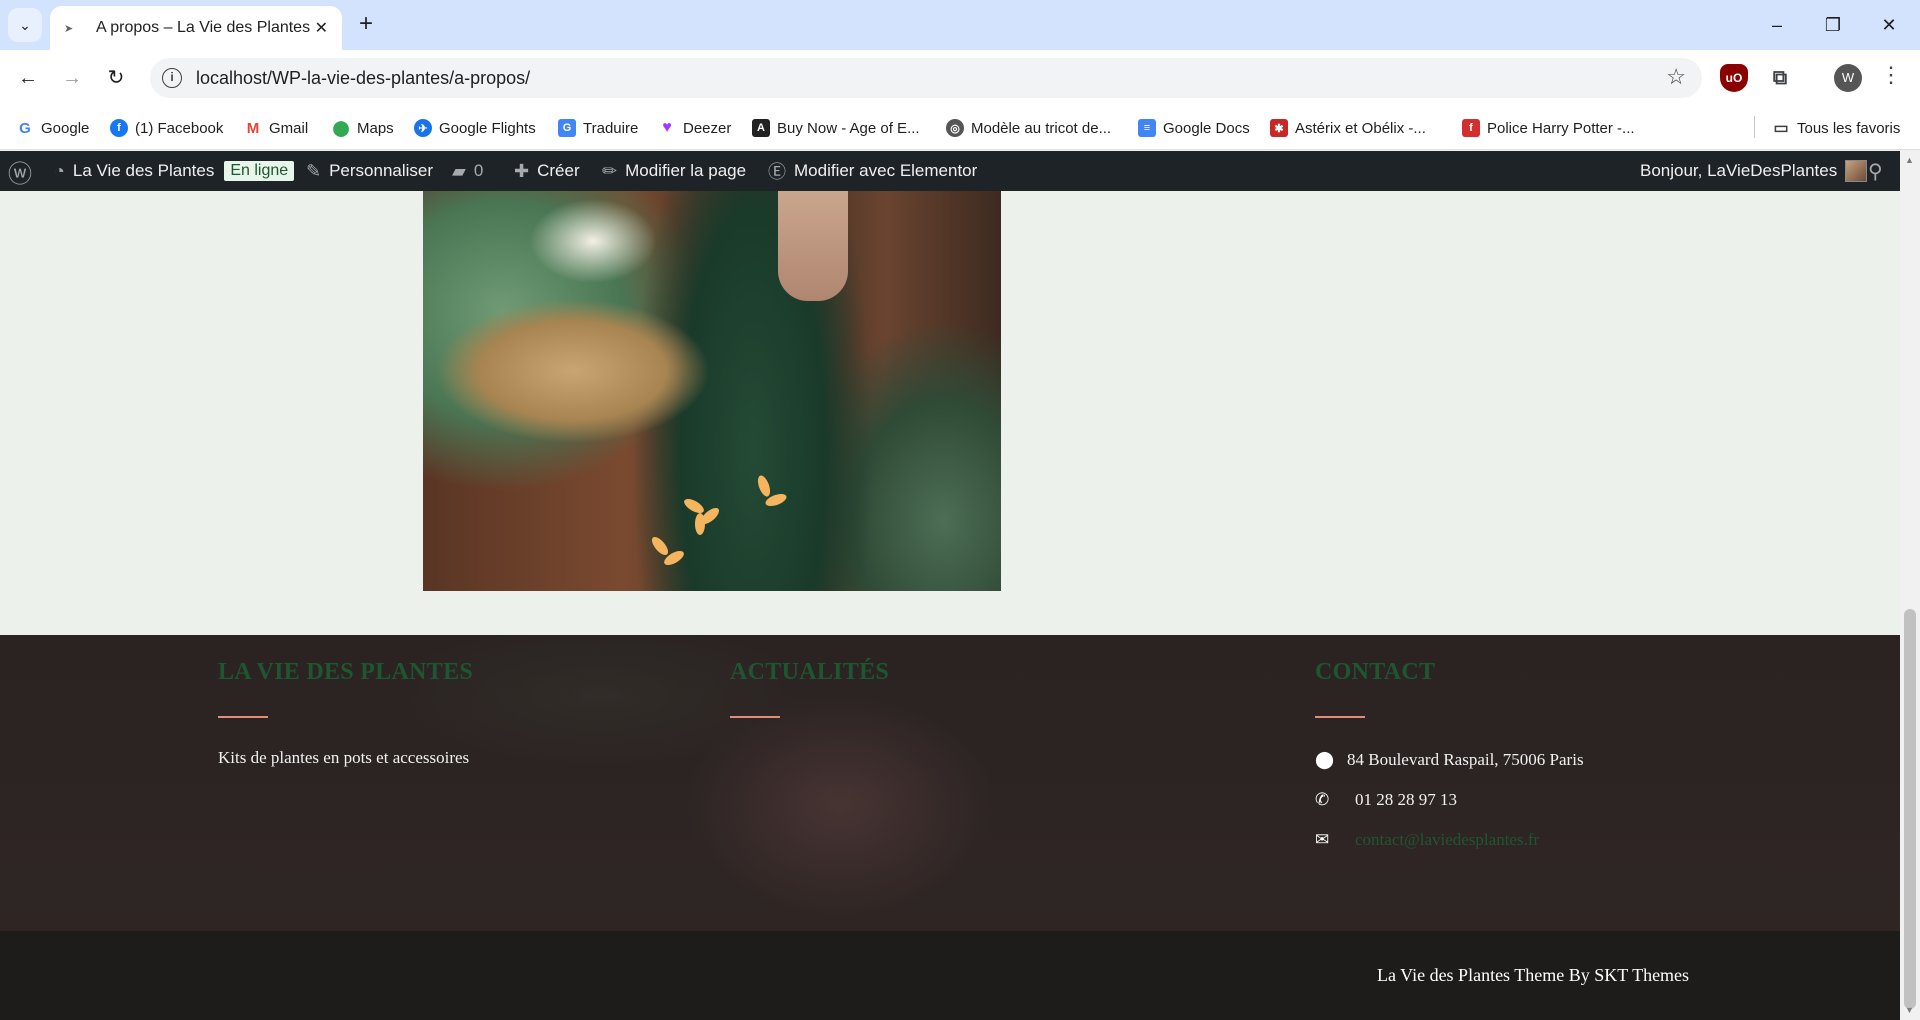  What do you see at coordinates (950, 975) in the screenshot?
I see `footer-bottom-bar: La Vie des Plantes Theme By SKT Themes` at bounding box center [950, 975].